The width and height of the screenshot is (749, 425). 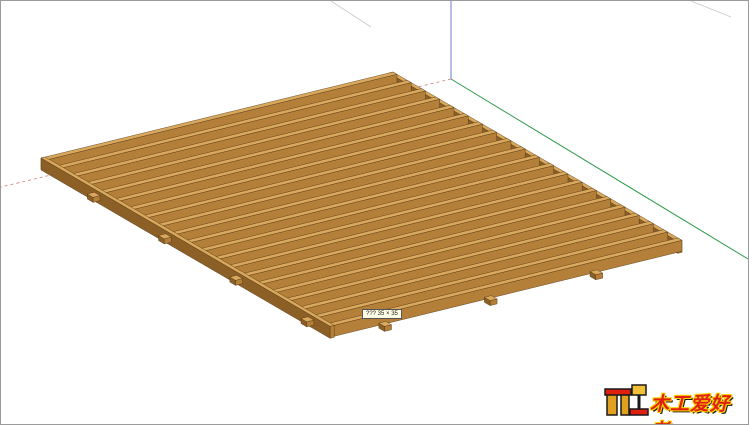 I want to click on carpenter-logo-icon, so click(x=626, y=400).